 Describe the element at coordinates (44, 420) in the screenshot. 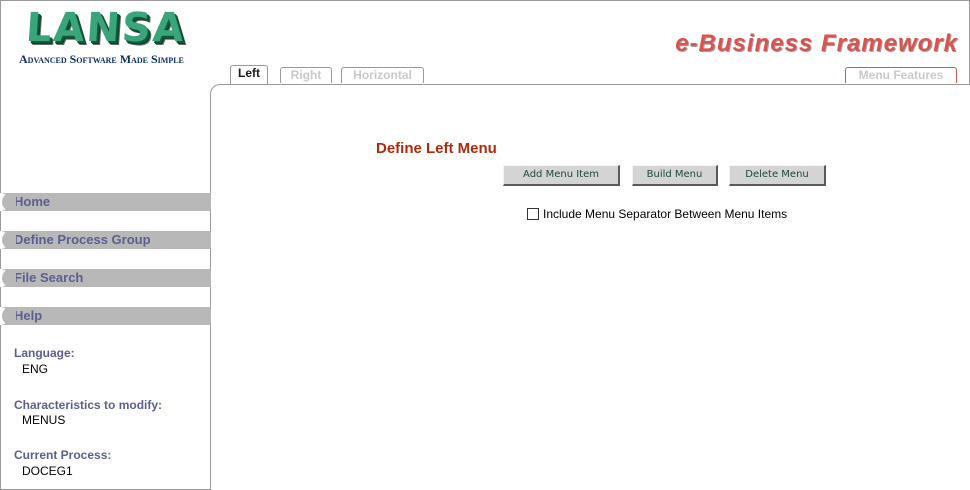

I see `characteristics-value: MENUS` at that location.